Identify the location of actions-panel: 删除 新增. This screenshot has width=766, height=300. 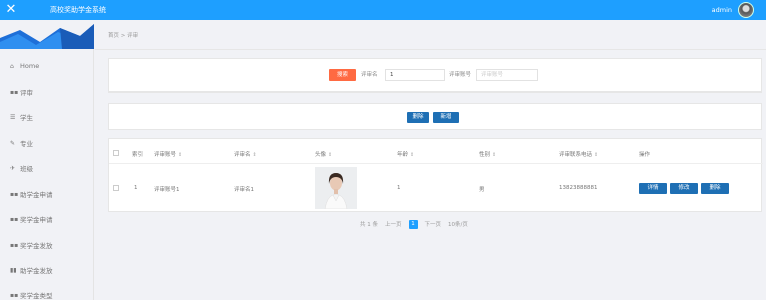
(435, 116).